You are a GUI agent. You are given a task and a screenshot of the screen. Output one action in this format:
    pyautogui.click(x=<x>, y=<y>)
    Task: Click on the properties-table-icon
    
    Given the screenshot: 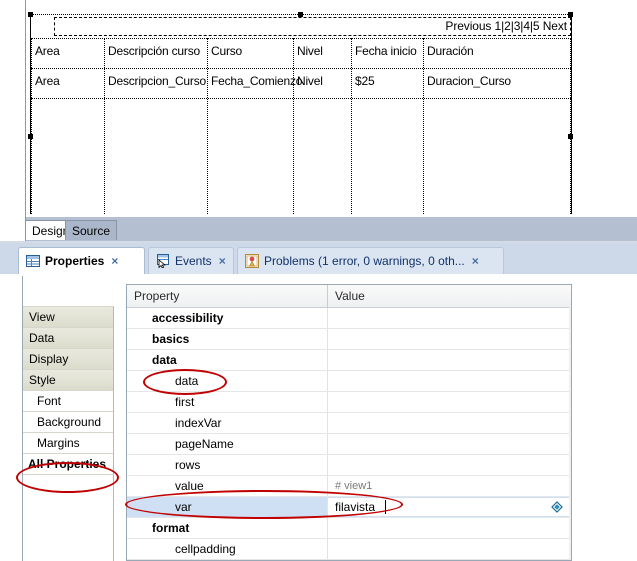 What is the action you would take?
    pyautogui.click(x=33, y=261)
    